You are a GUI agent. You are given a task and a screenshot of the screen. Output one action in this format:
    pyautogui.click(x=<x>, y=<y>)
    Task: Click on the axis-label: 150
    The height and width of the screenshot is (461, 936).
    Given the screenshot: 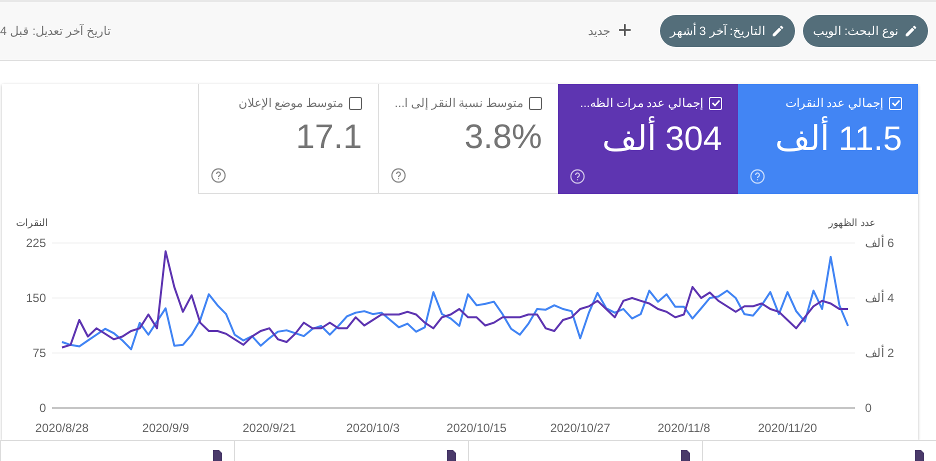 What is the action you would take?
    pyautogui.click(x=36, y=298)
    